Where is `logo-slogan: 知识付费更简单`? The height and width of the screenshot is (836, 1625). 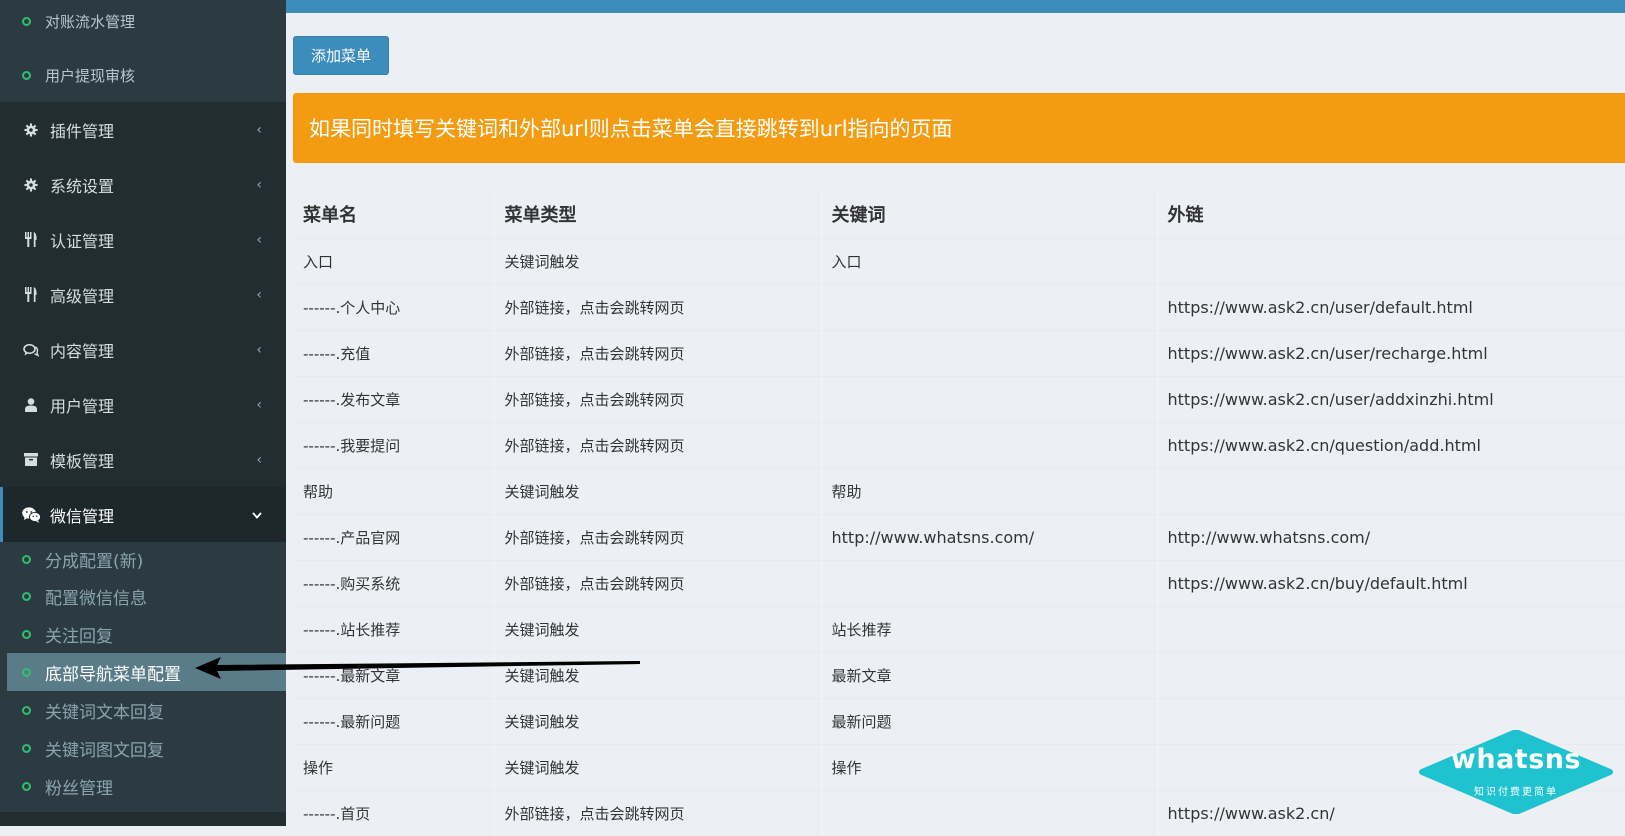
logo-slogan: 知识付费更简单 is located at coordinates (1516, 792).